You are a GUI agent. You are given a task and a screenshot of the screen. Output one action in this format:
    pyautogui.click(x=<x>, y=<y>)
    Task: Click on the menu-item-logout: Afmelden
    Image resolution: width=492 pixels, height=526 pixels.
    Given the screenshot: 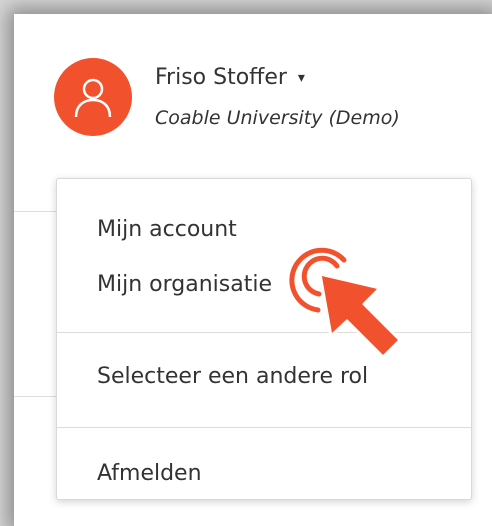 What is the action you would take?
    pyautogui.click(x=149, y=473)
    